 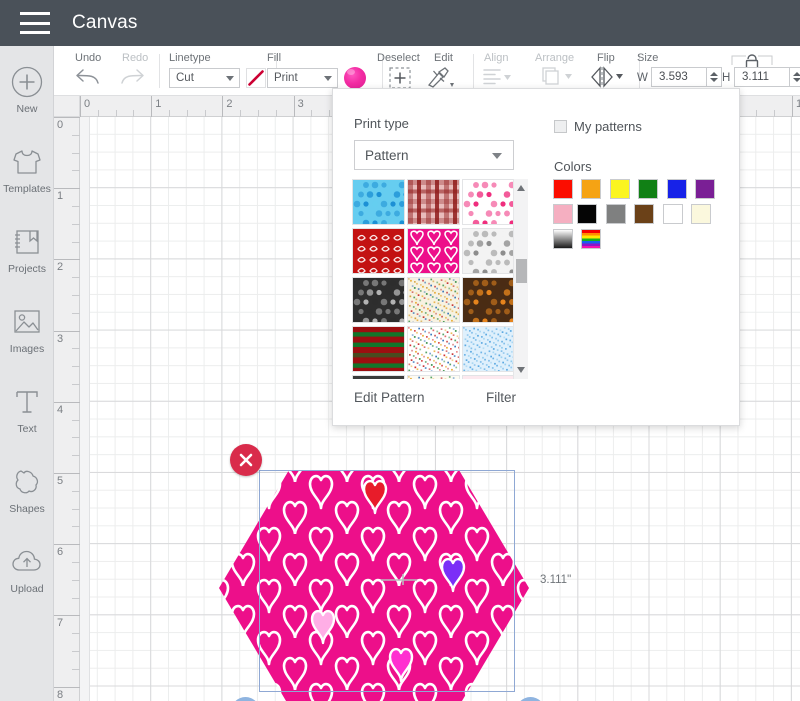 I want to click on width-stepper, so click(x=714, y=77).